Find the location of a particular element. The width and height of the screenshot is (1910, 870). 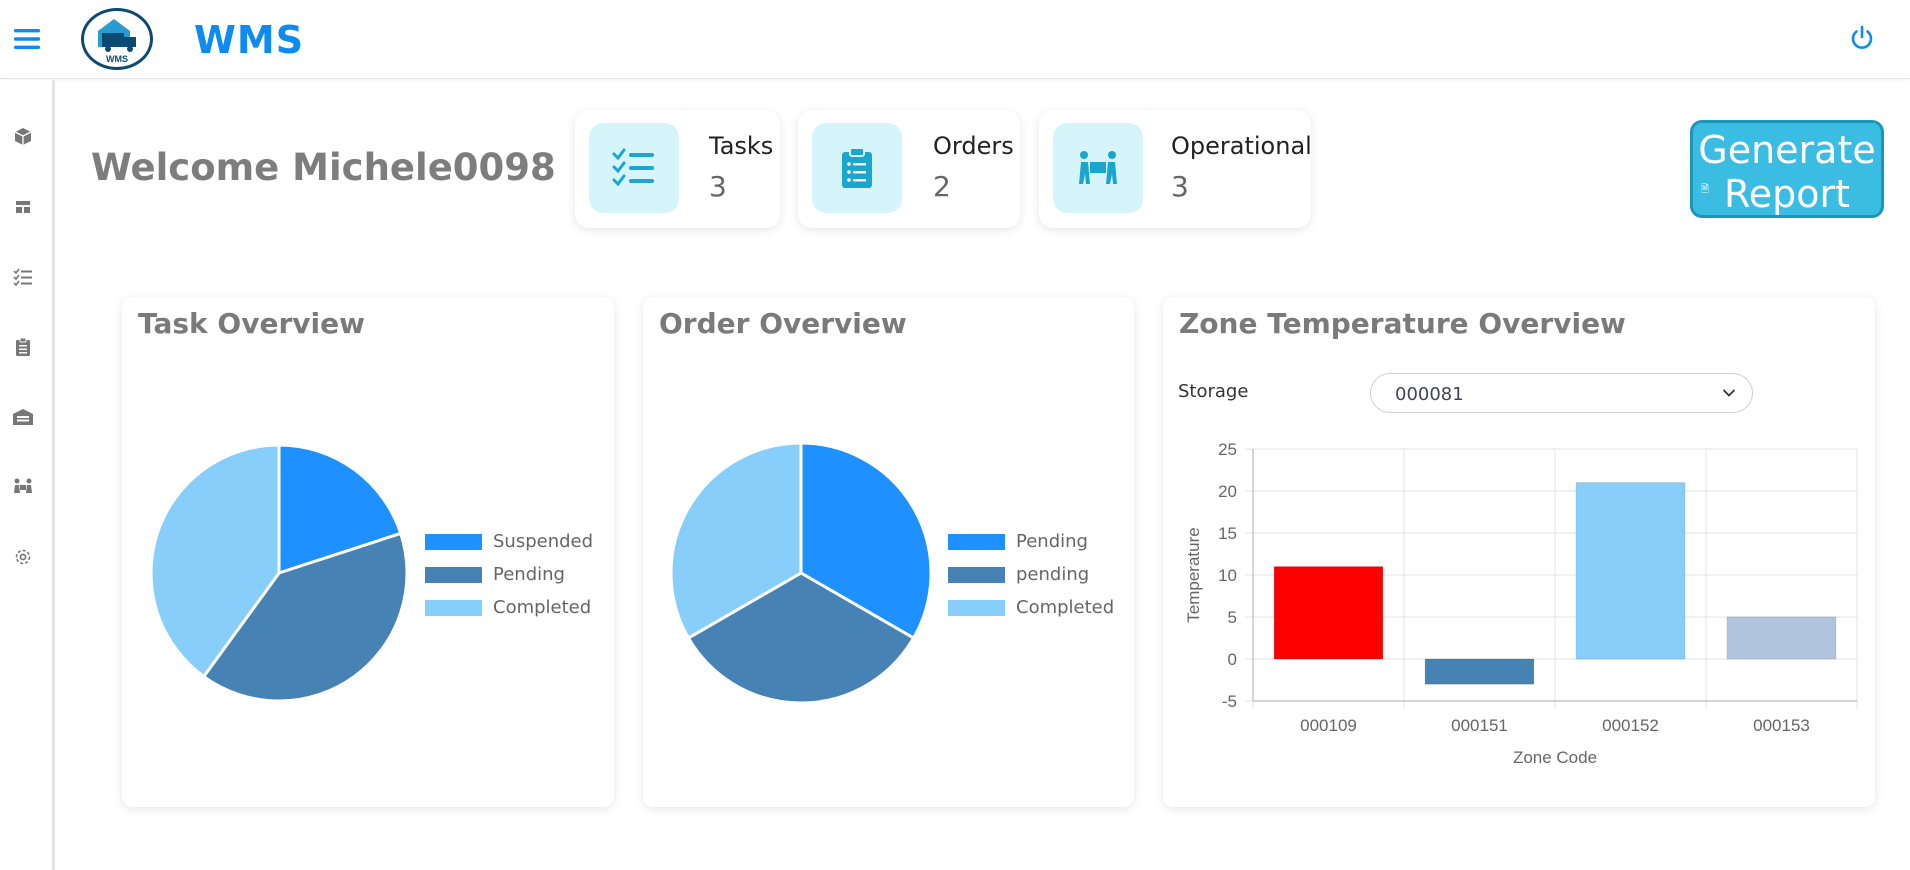

layout-icon is located at coordinates (23, 207).